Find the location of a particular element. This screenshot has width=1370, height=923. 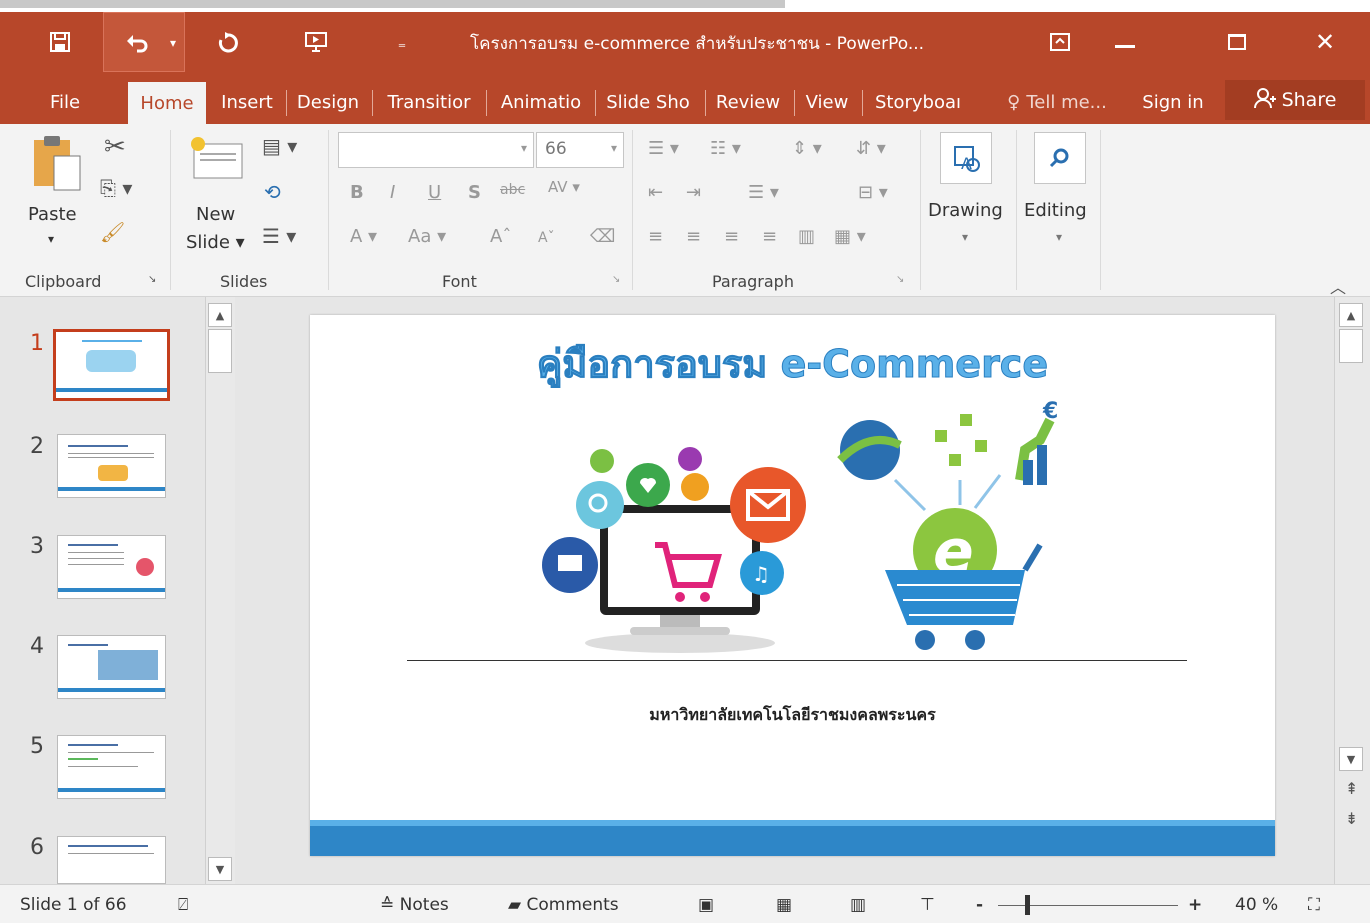

tab-storyboard: Storyboaı is located at coordinates (918, 102).